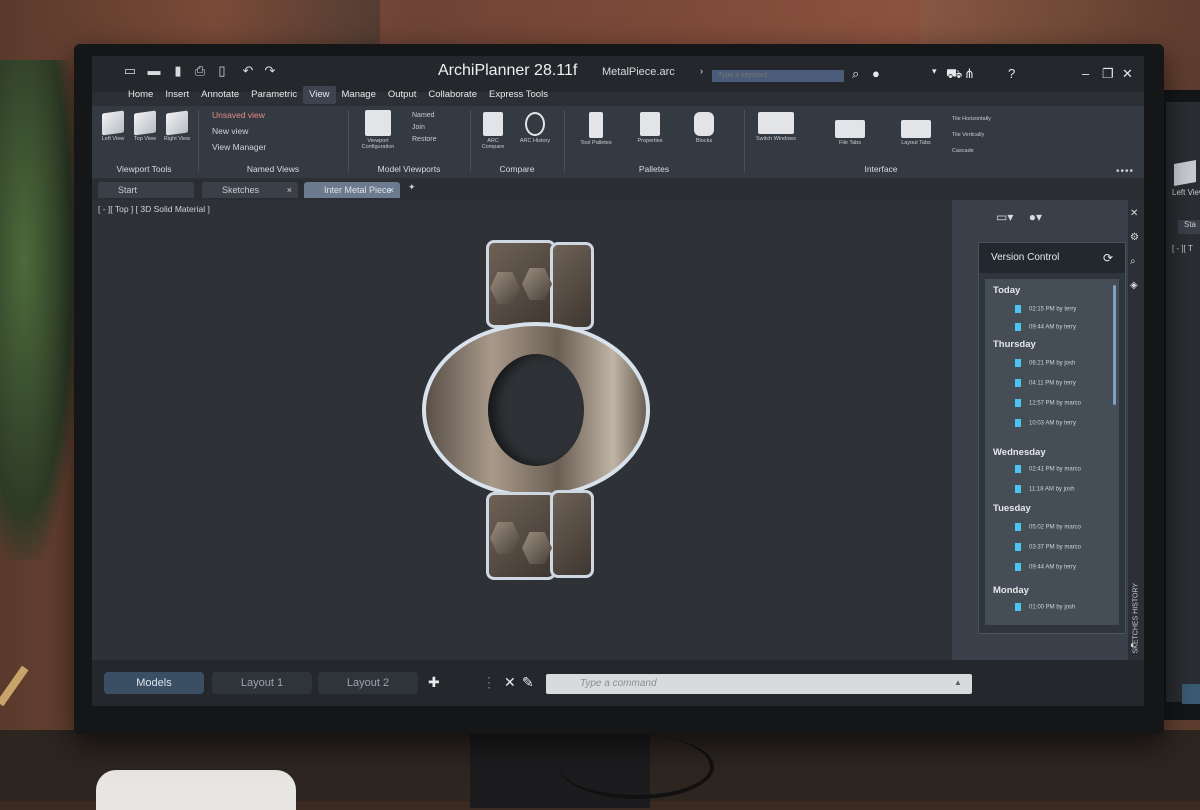 This screenshot has width=1200, height=810. What do you see at coordinates (969, 74) in the screenshot?
I see `share-icon: ⋔` at bounding box center [969, 74].